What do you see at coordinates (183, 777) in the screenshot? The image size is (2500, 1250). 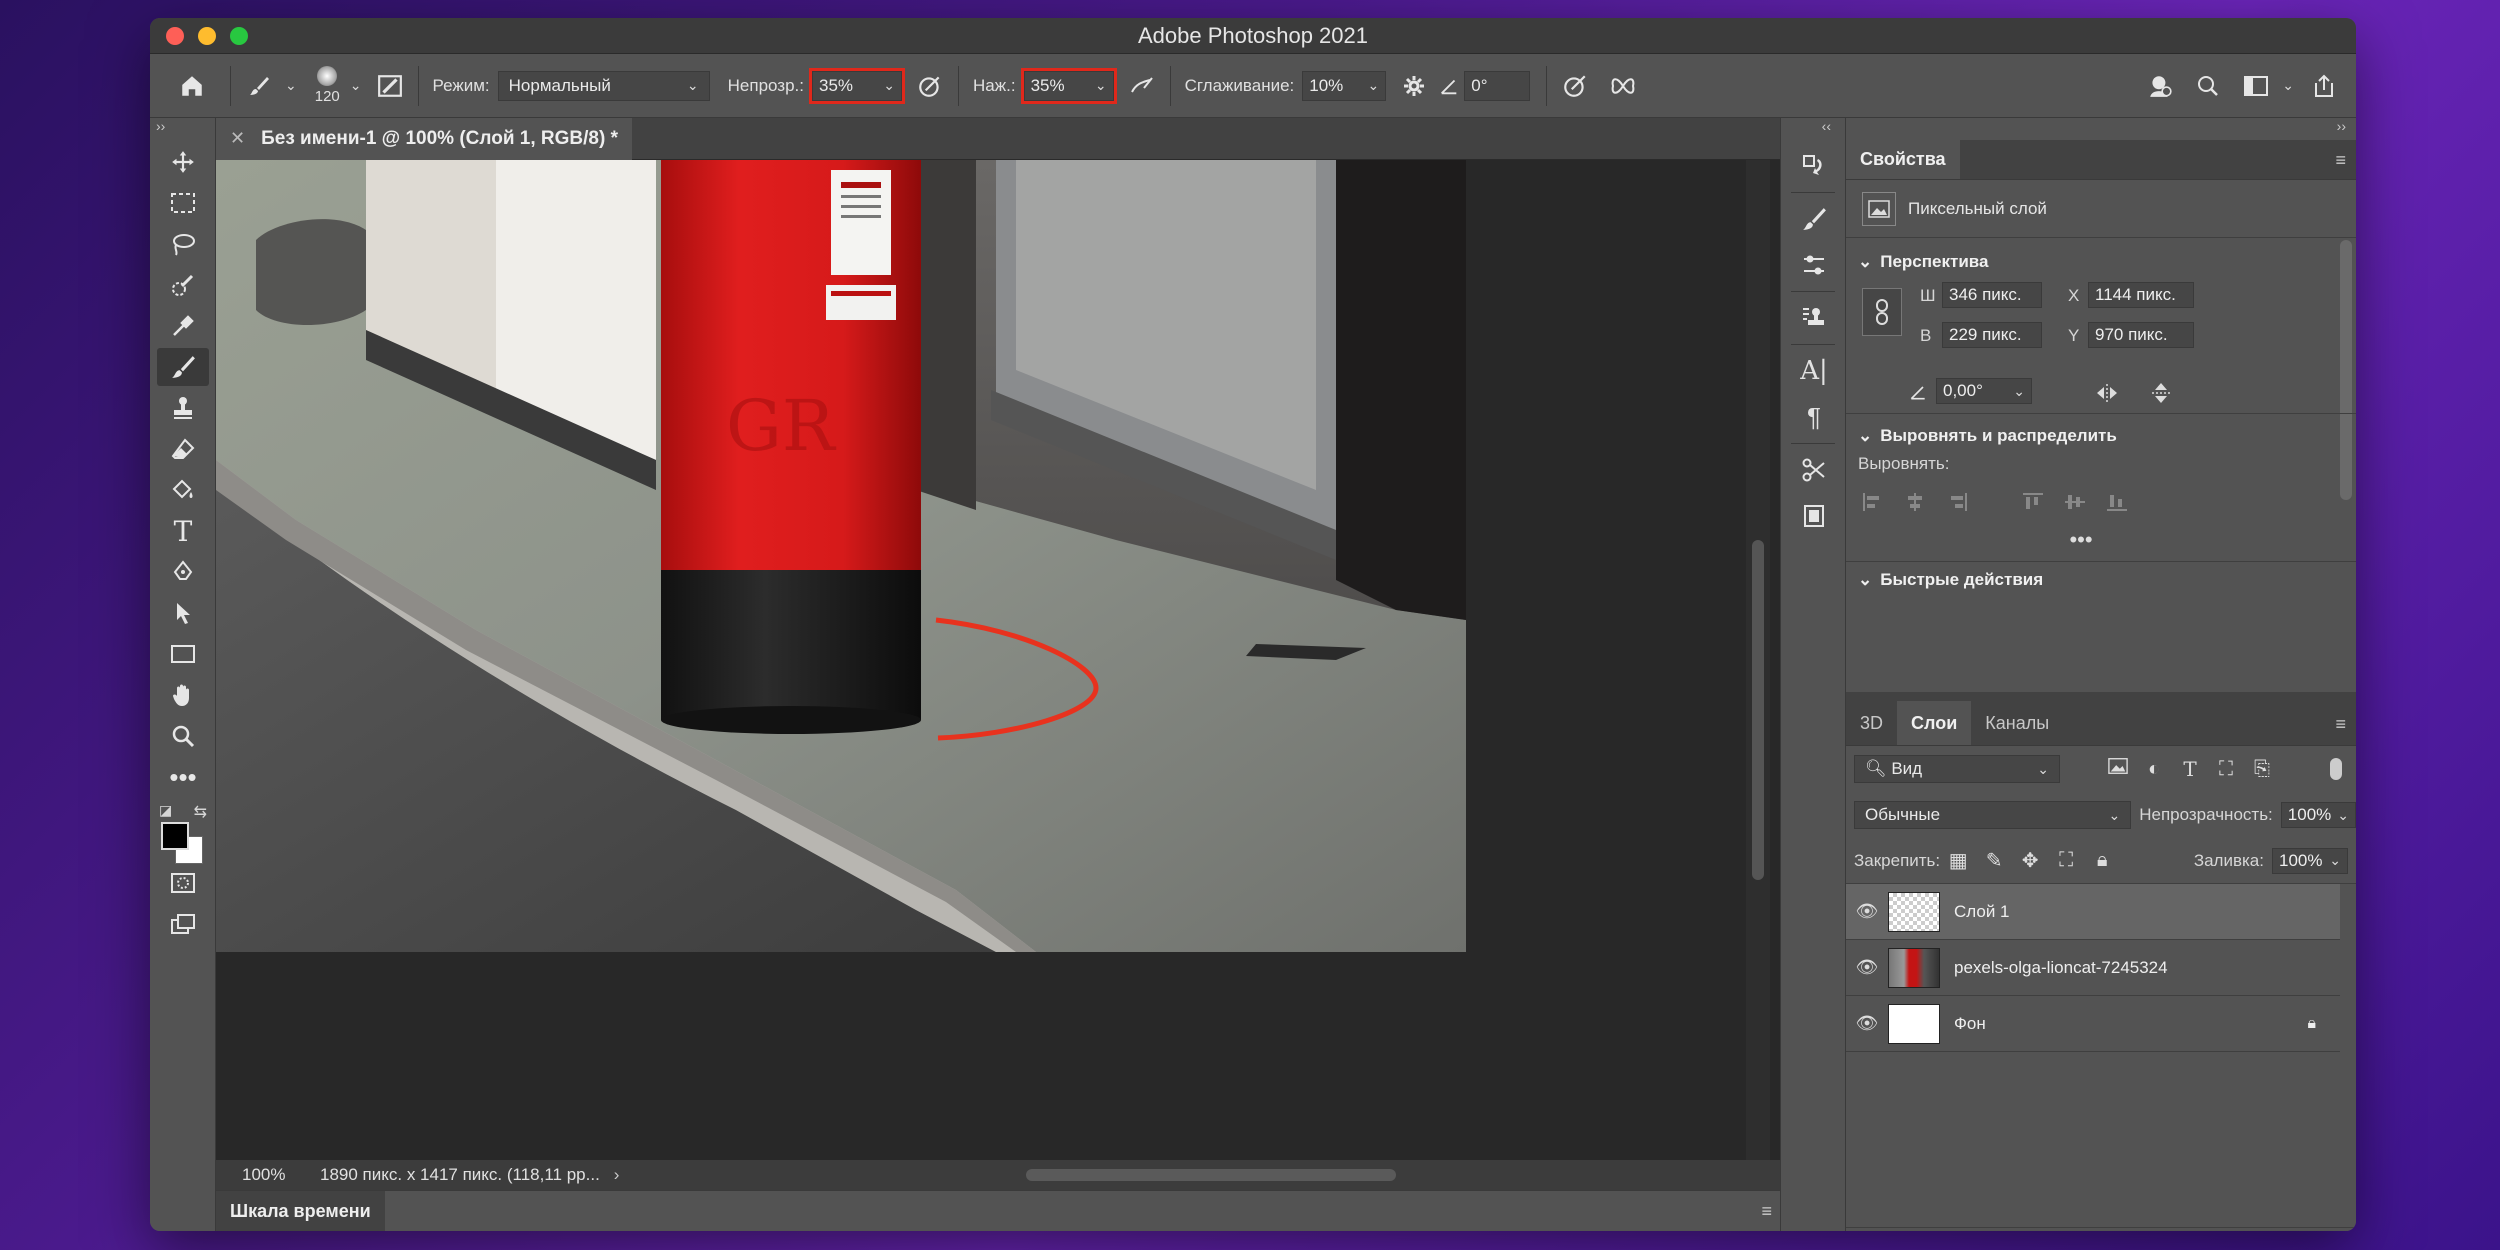 I see `more-tools-icon: •••` at bounding box center [183, 777].